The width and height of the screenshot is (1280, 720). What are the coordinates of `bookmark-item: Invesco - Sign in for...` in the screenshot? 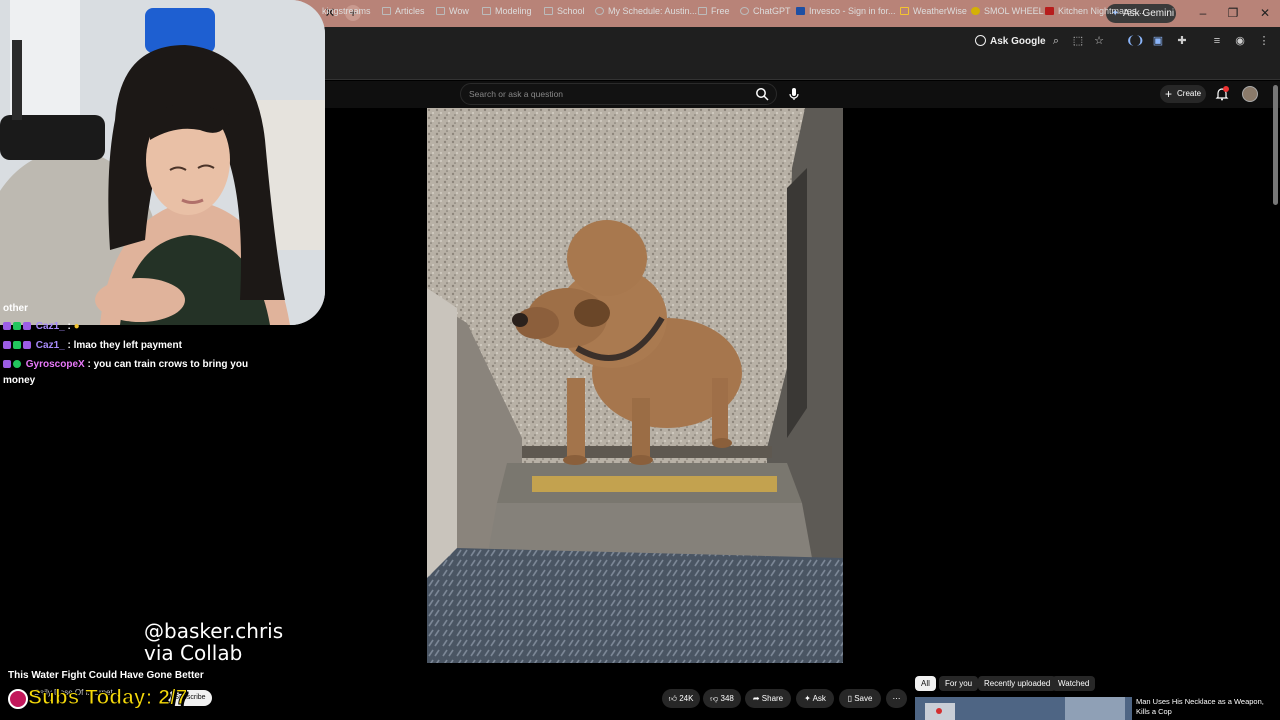 It's located at (846, 11).